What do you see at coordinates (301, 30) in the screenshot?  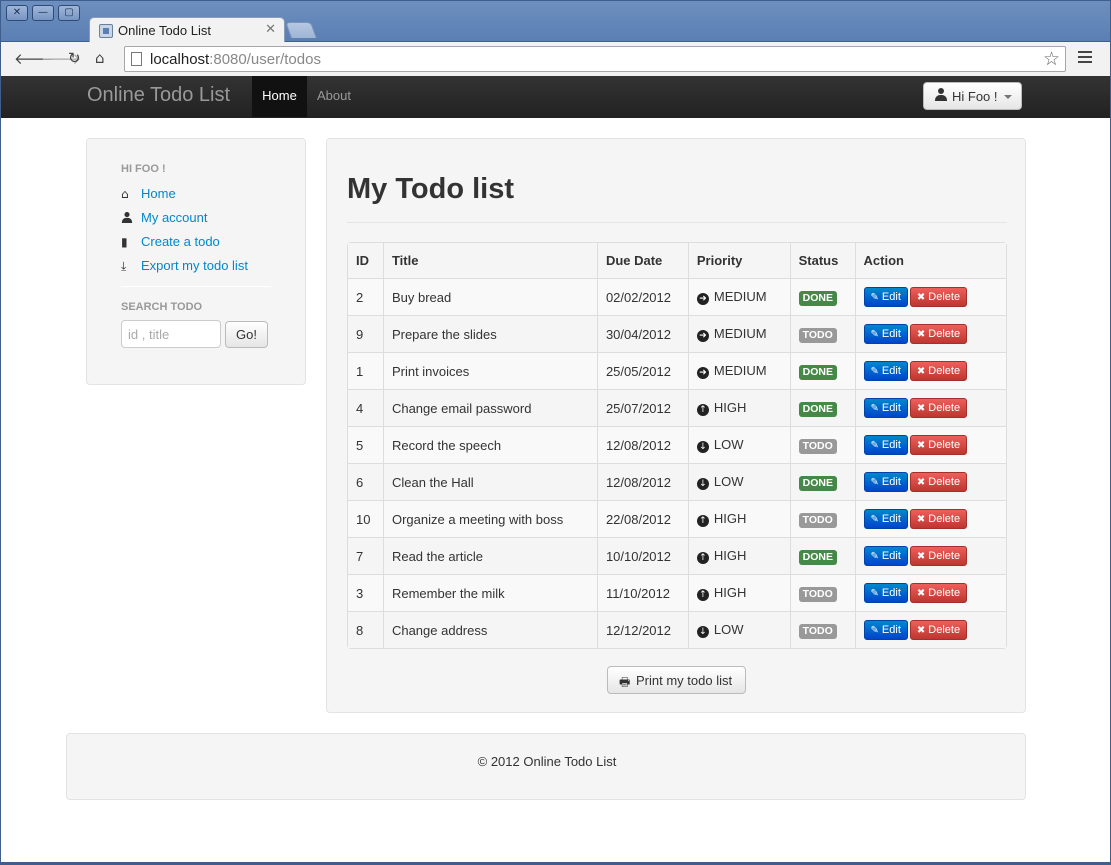 I see `new-tab-button` at bounding box center [301, 30].